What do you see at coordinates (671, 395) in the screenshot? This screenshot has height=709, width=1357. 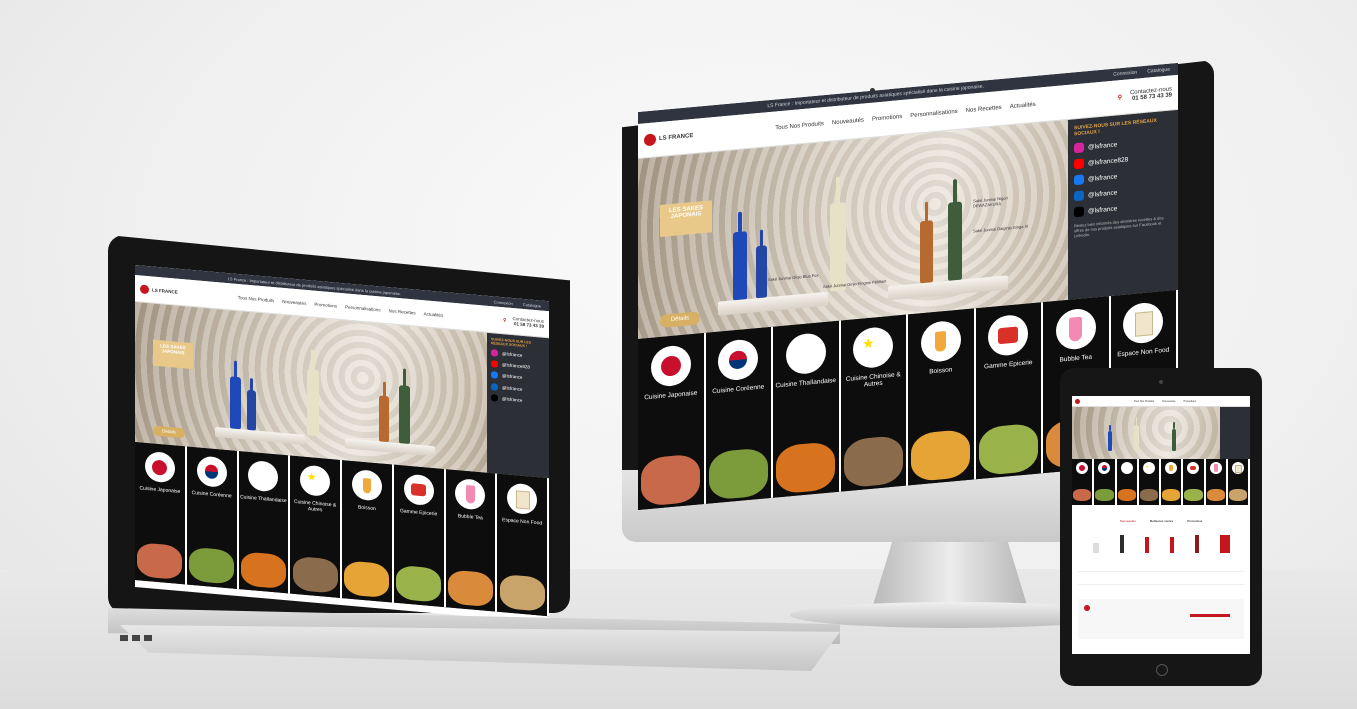 I see `category-label: Cuisine Japonaise` at bounding box center [671, 395].